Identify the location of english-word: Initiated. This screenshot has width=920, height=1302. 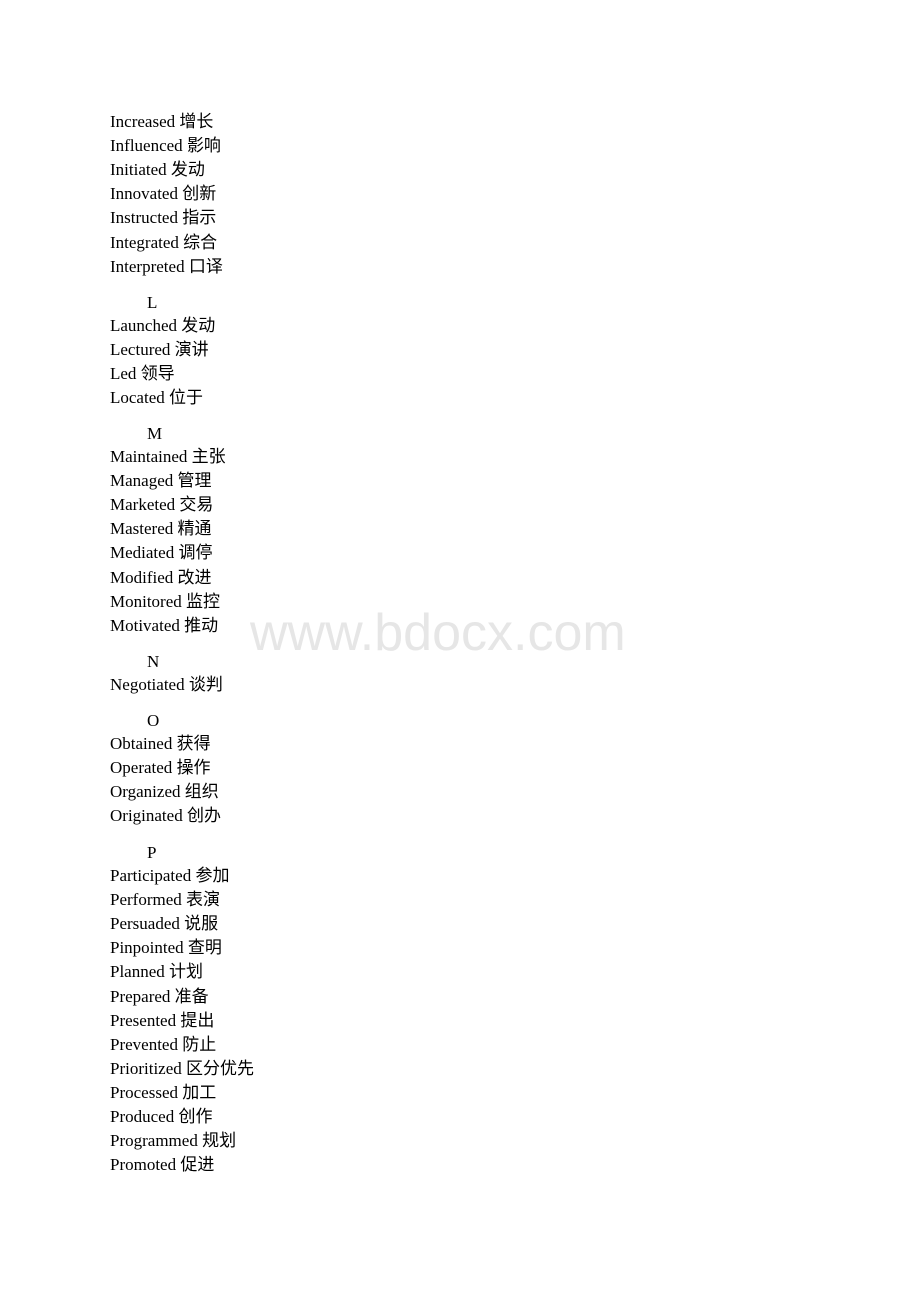
(138, 170).